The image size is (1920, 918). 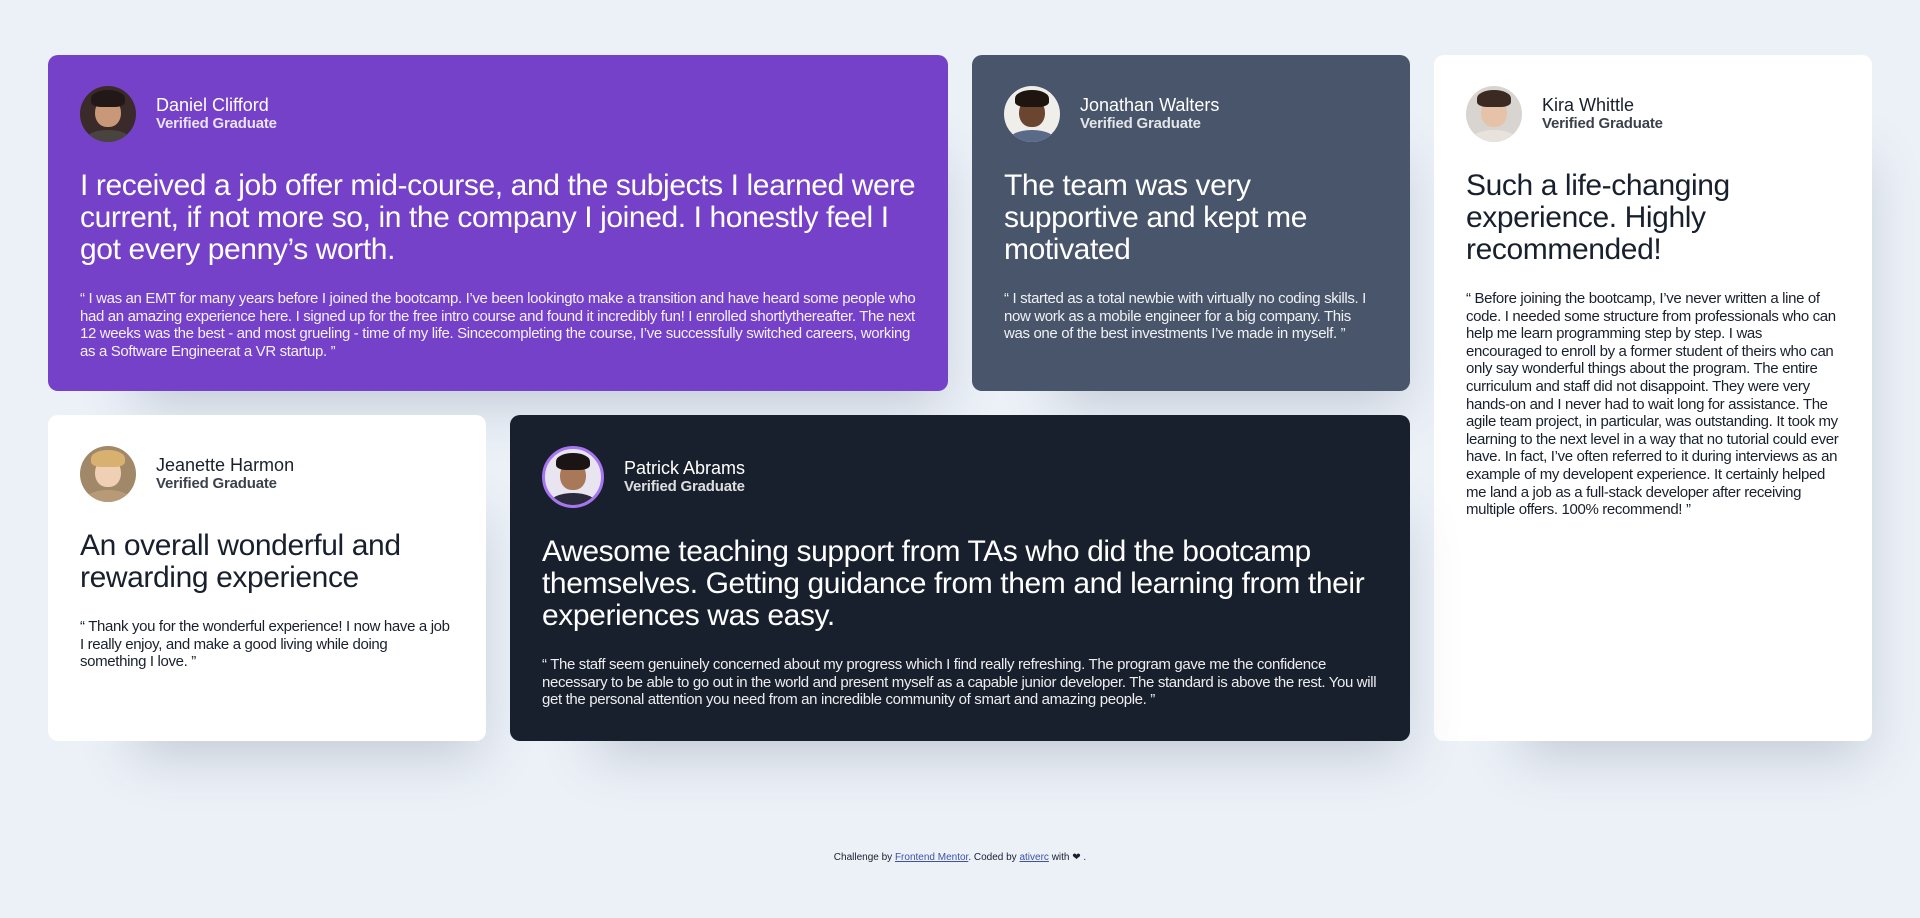 What do you see at coordinates (1653, 114) in the screenshot?
I see `testimonial-header: Kira Whittle Verified Graduate` at bounding box center [1653, 114].